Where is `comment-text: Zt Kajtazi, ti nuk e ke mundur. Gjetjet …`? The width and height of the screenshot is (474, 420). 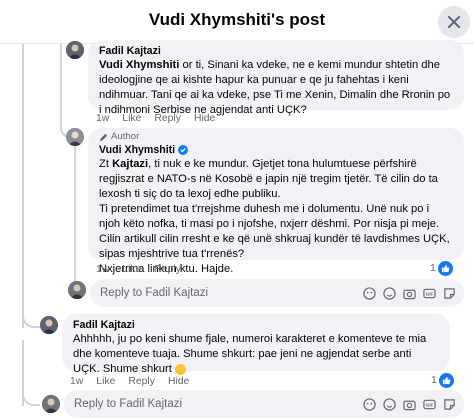 comment-text: Zt Kajtazi, ti nuk e ke mundur. Gjetjet … is located at coordinates (268, 179).